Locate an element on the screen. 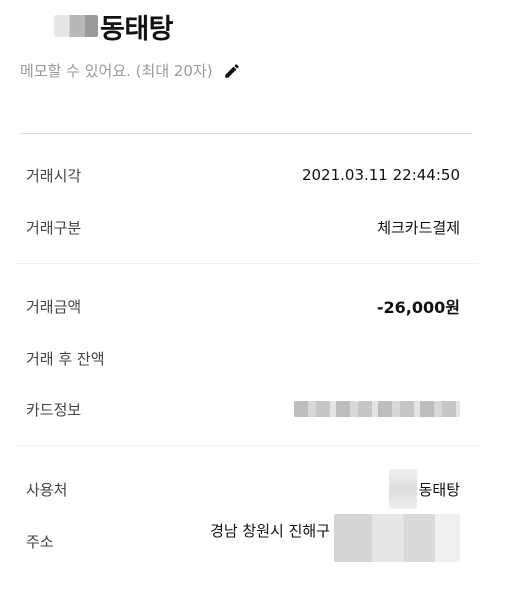 The image size is (516, 591). title-row: 동태탕 is located at coordinates (114, 26).